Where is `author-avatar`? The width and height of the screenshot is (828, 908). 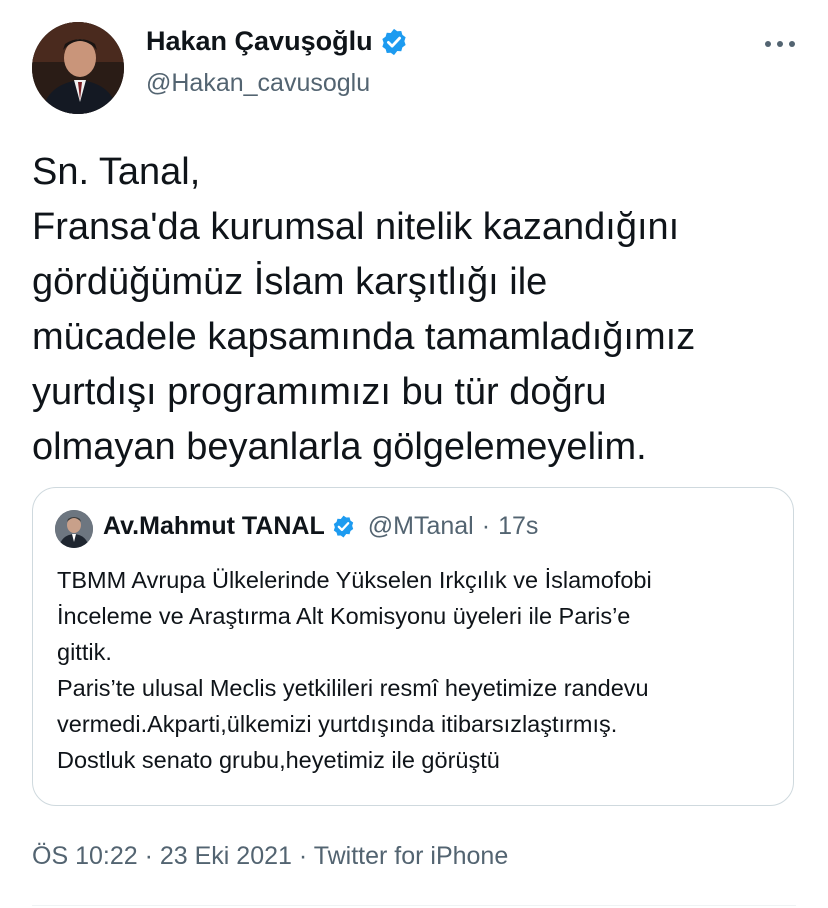
author-avatar is located at coordinates (78, 68).